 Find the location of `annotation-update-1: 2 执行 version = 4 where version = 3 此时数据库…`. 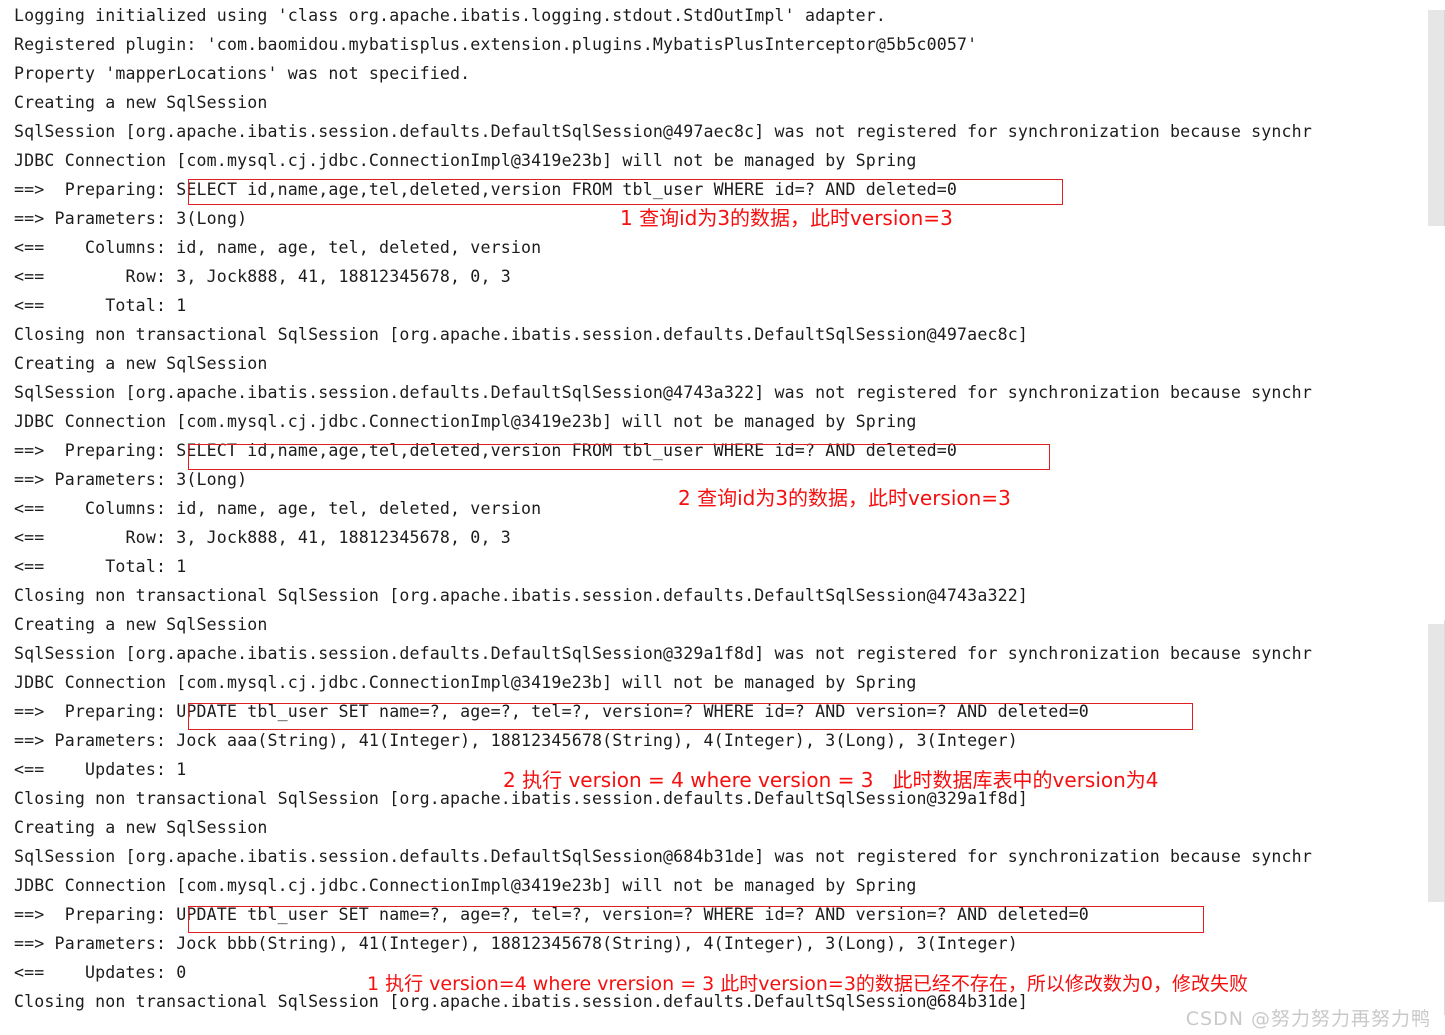

annotation-update-1: 2 执行 version = 4 where version = 3 此时数据库… is located at coordinates (831, 780).